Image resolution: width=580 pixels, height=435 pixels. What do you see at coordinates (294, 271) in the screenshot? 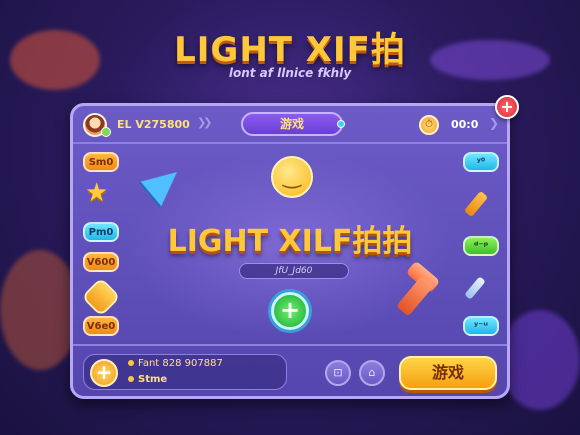
I see `heading-subtitle: JfU_Jd60` at bounding box center [294, 271].